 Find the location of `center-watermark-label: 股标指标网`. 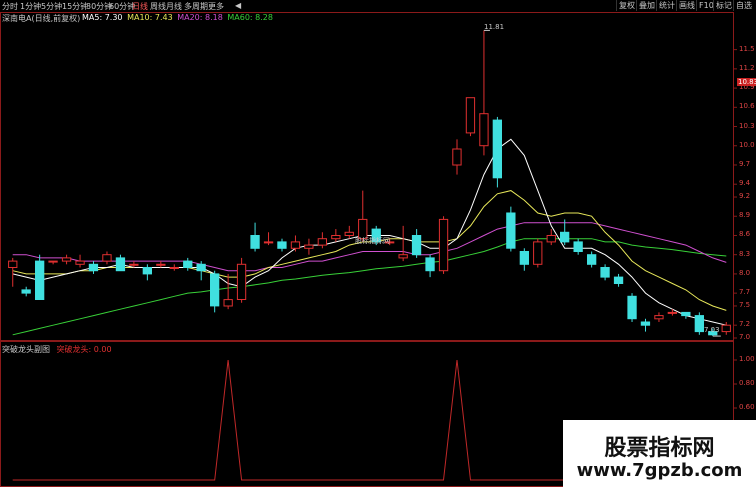

center-watermark-label: 股标指标网 is located at coordinates (372, 241).